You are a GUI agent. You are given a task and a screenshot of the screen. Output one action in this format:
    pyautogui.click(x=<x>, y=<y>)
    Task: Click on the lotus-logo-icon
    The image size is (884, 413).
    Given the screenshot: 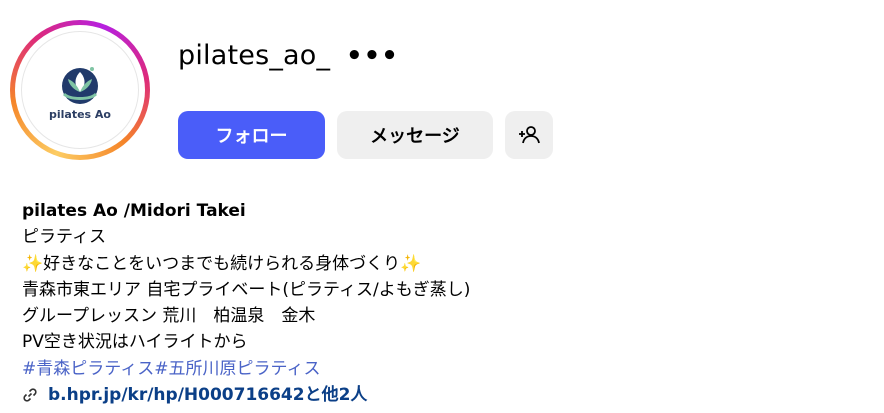 What is the action you would take?
    pyautogui.click(x=80, y=85)
    